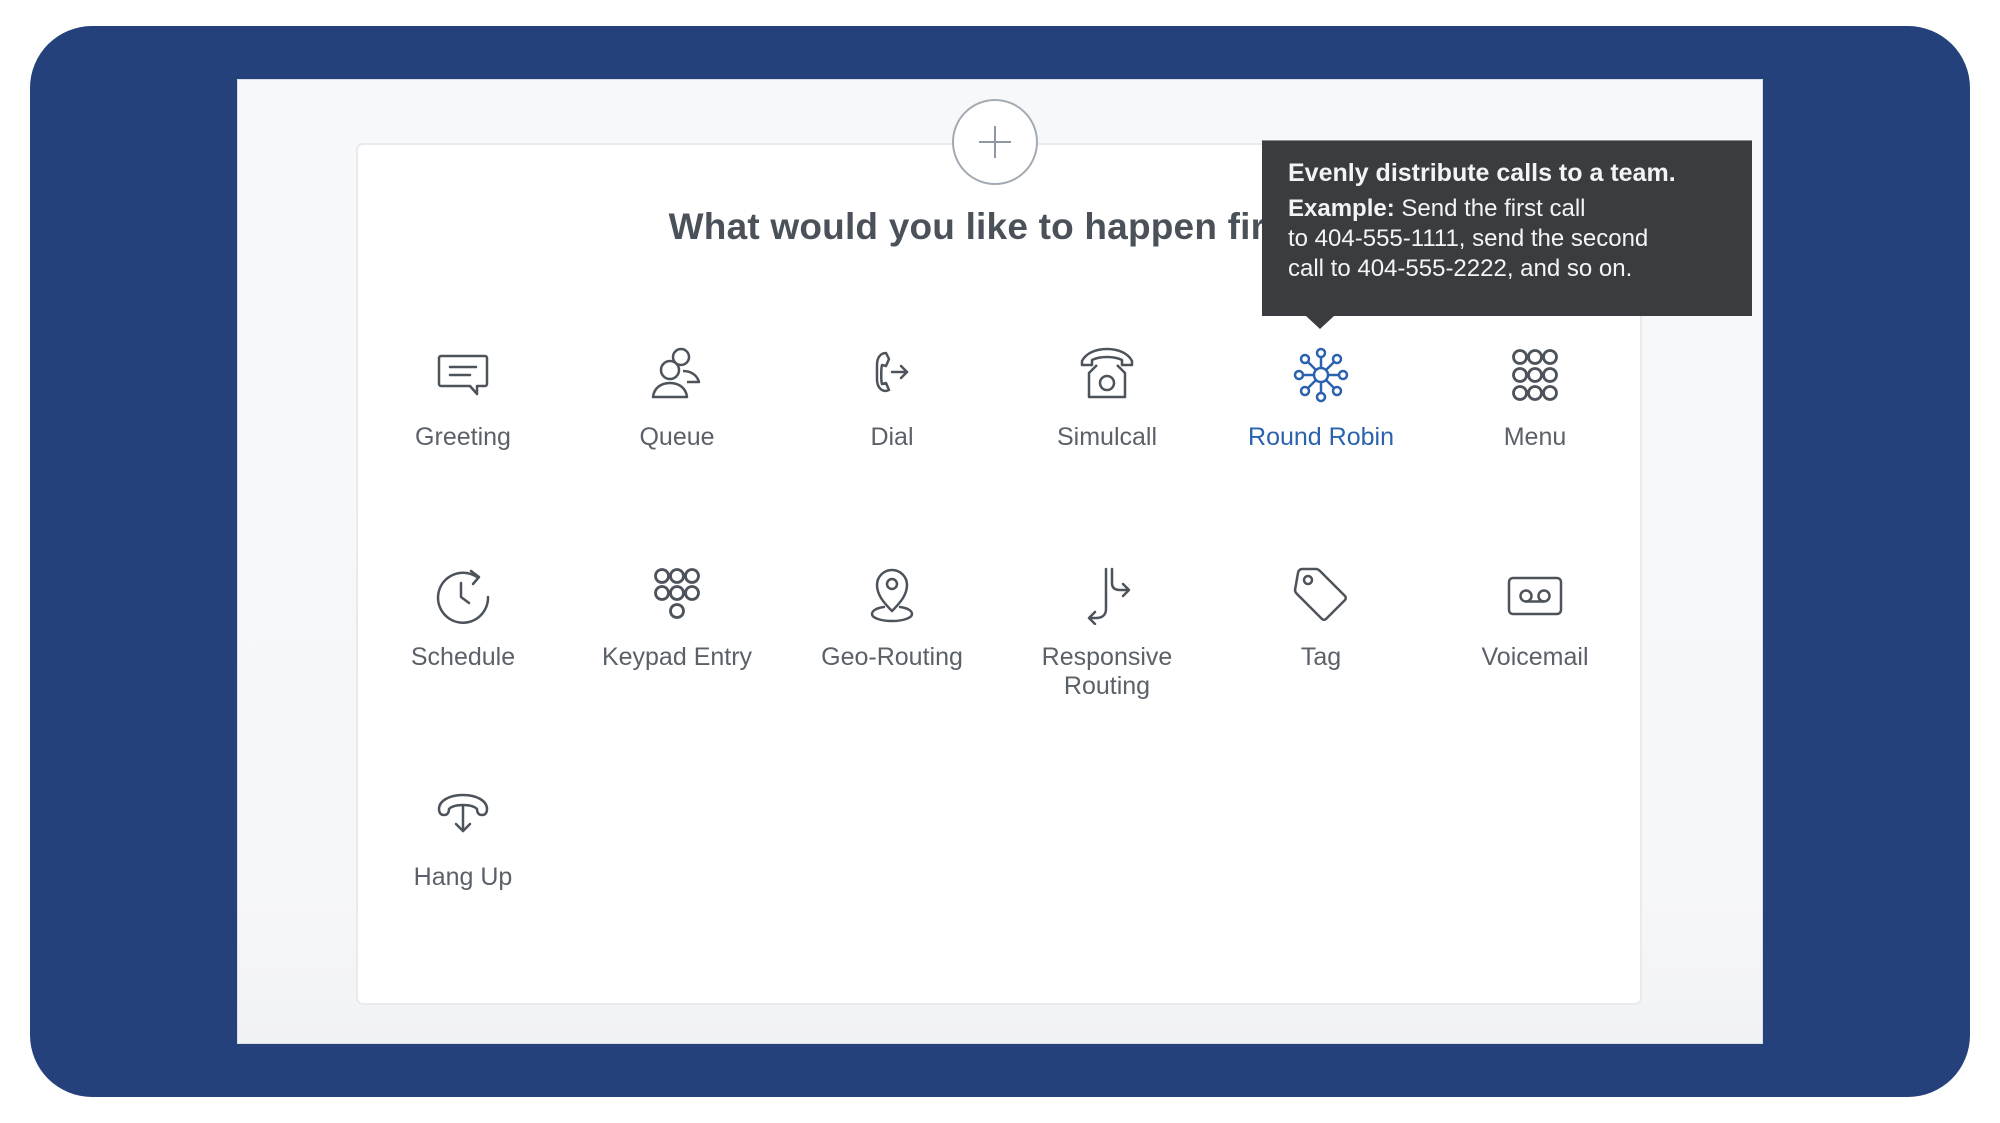 Image resolution: width=2000 pixels, height=1123 pixels. Describe the element at coordinates (463, 813) in the screenshot. I see `hang-up-icon` at that location.